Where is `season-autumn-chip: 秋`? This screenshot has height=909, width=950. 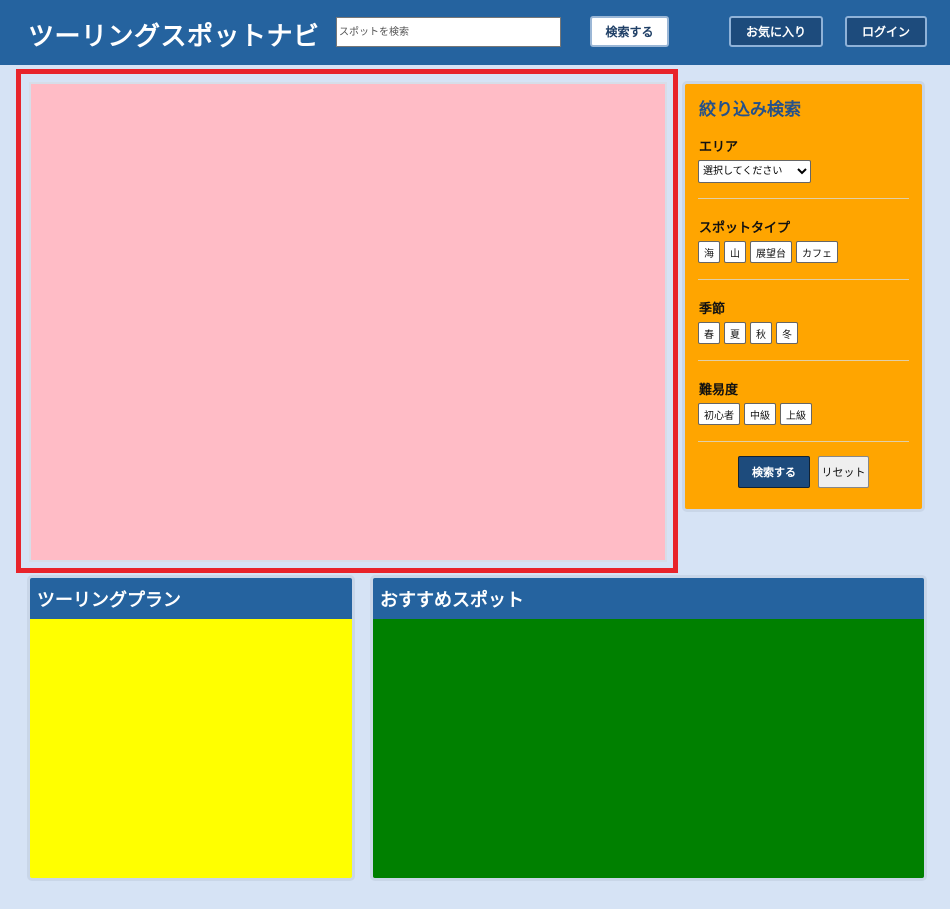 season-autumn-chip: 秋 is located at coordinates (761, 333).